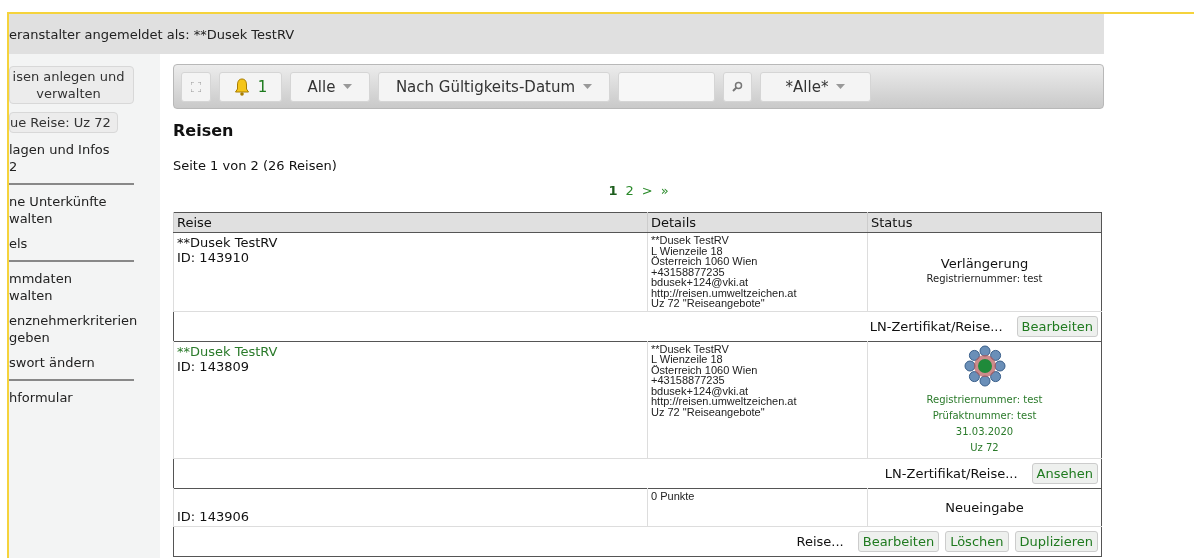 The image size is (1203, 558). I want to click on column-header: Reise, so click(410, 222).